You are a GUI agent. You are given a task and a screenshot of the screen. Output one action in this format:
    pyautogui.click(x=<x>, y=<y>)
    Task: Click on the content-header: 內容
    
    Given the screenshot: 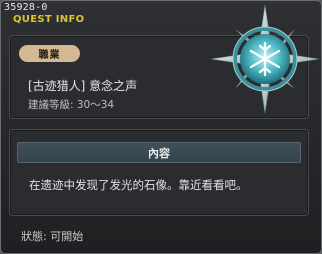 What is the action you would take?
    pyautogui.click(x=159, y=152)
    